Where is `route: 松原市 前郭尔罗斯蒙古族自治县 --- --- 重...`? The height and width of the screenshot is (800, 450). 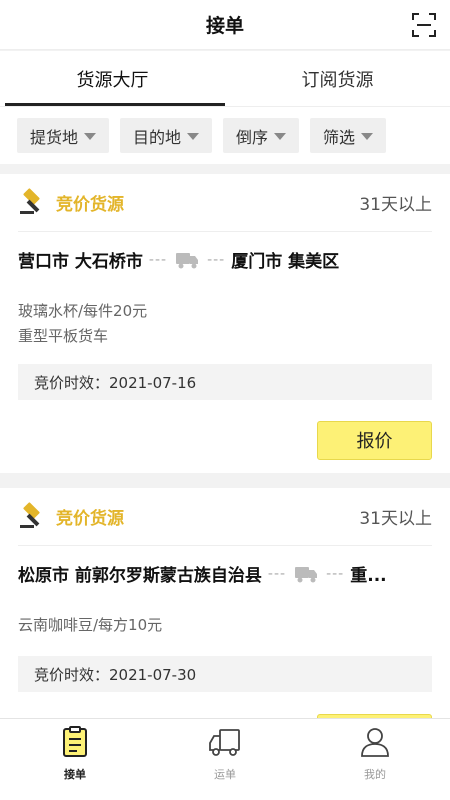
route: 松原市 前郭尔罗斯蒙古族自治县 --- --- 重... is located at coordinates (225, 573).